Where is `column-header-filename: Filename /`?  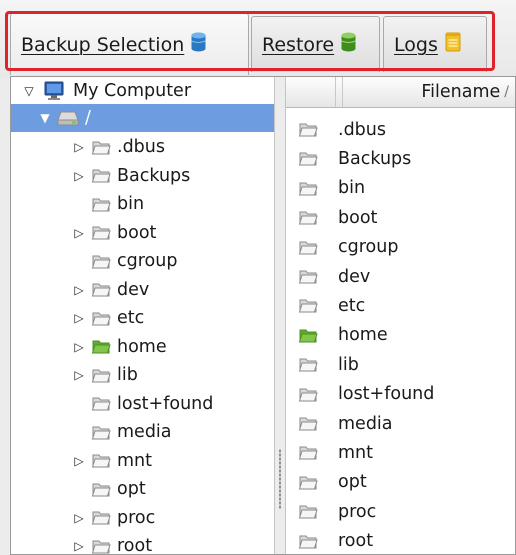 column-header-filename: Filename / is located at coordinates (428, 92).